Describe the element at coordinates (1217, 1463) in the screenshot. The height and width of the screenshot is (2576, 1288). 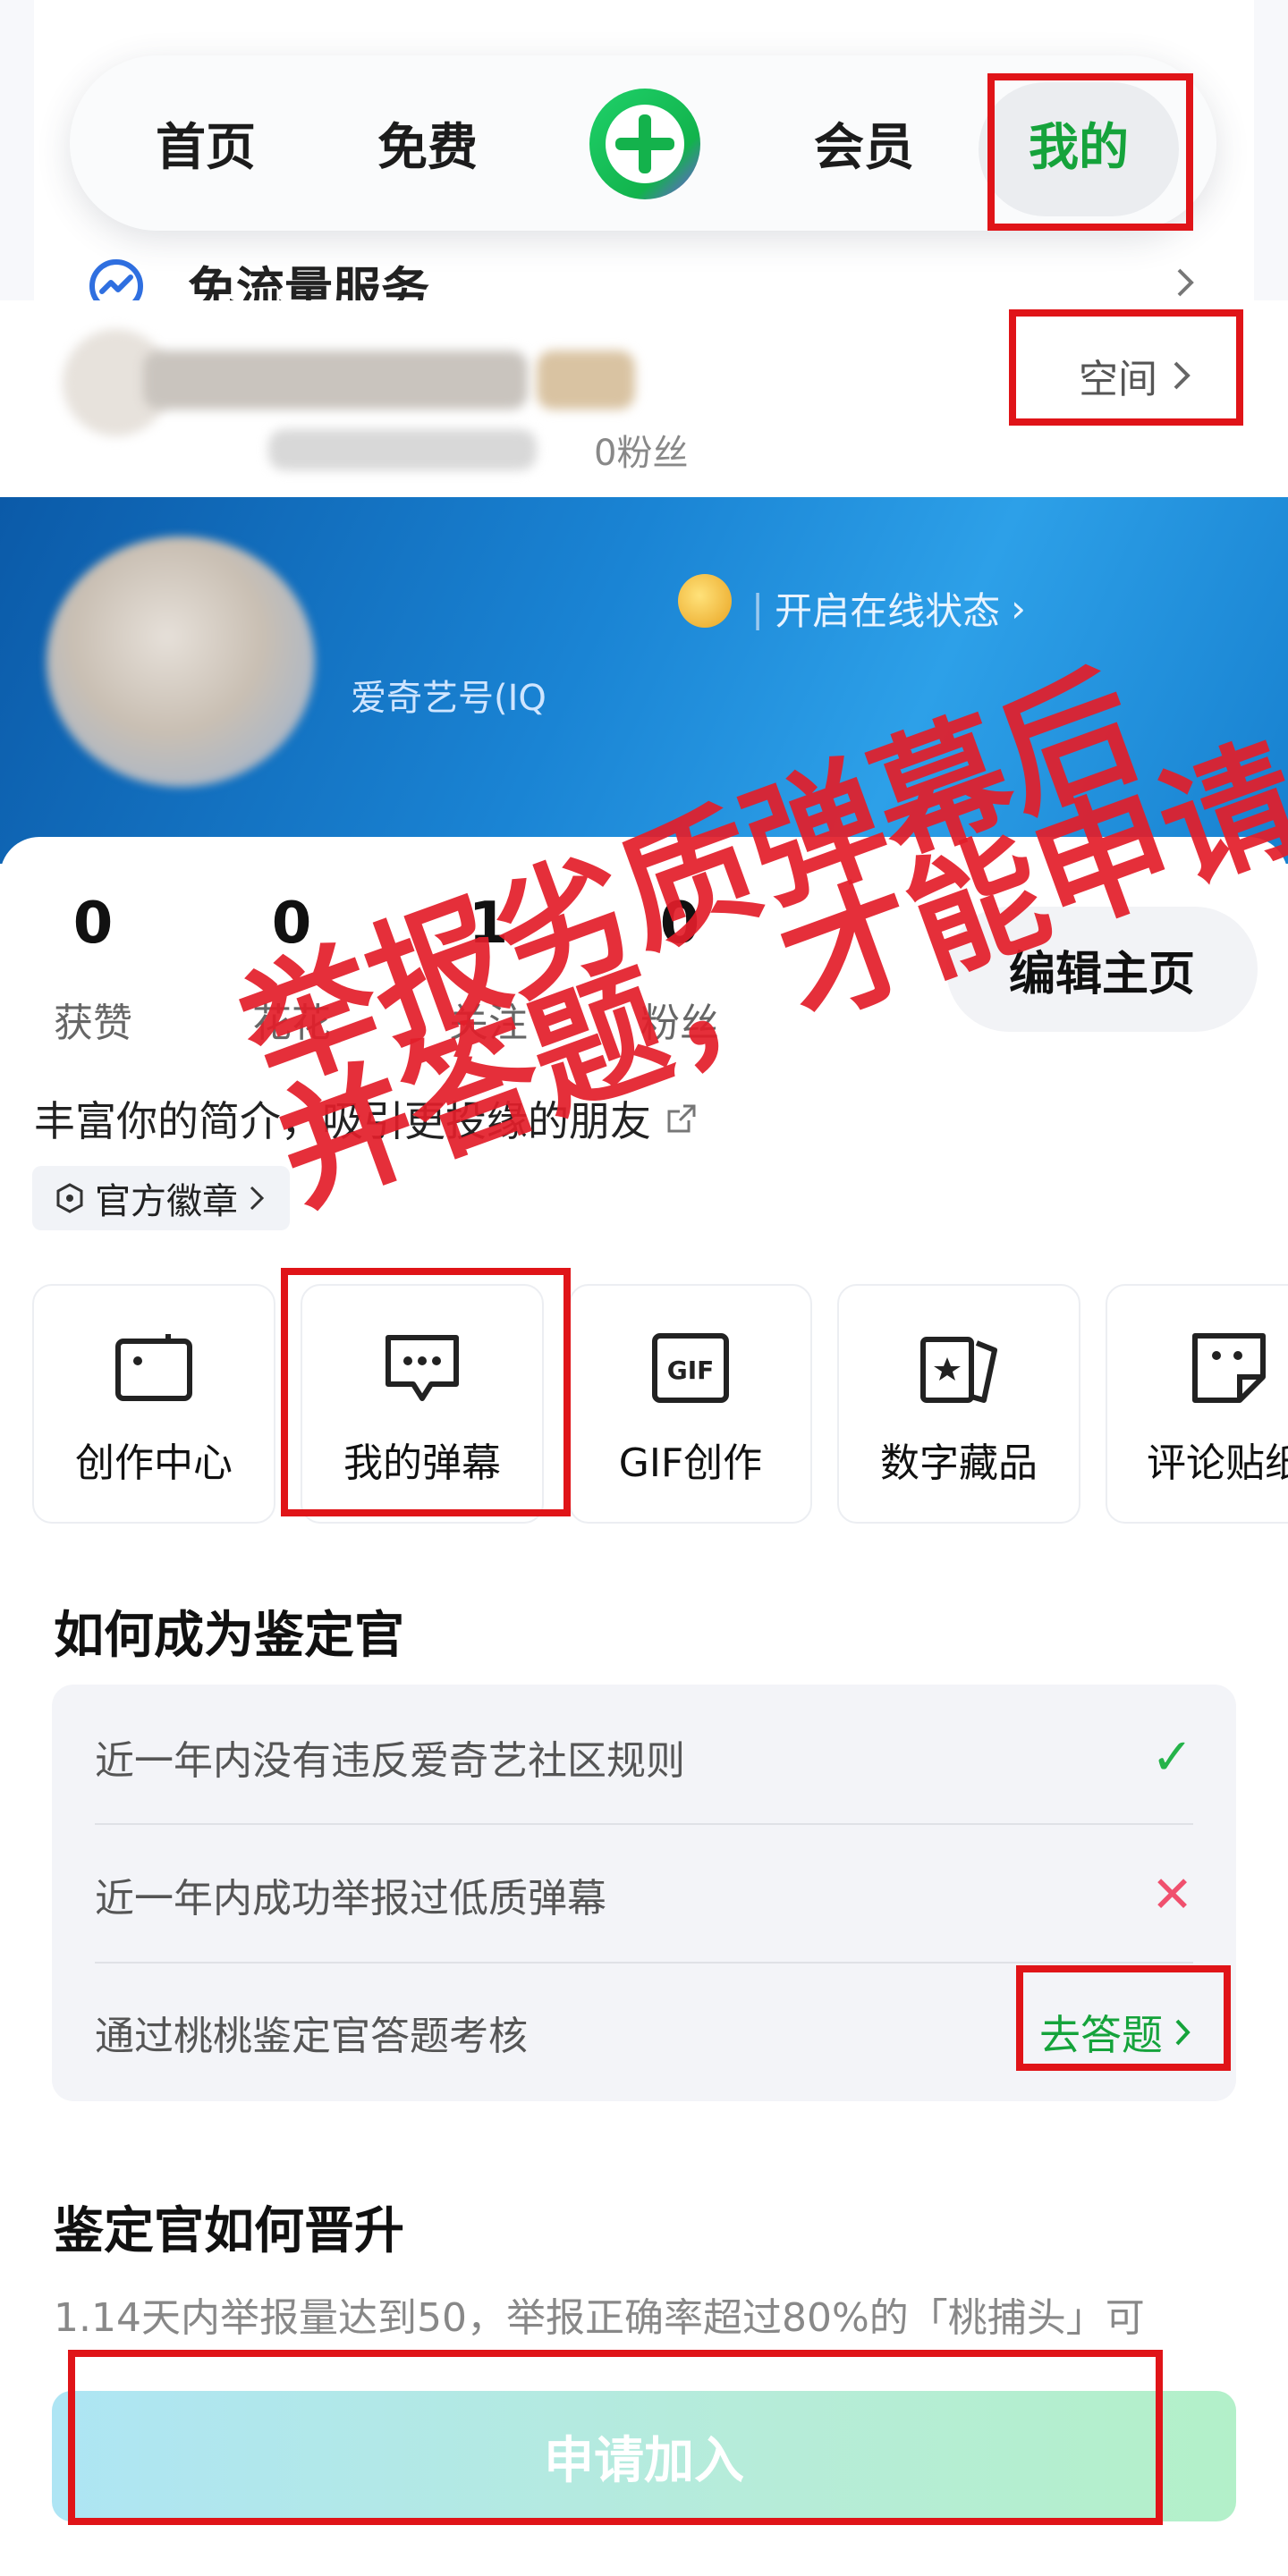
I see `tool-label: 评论贴纸` at that location.